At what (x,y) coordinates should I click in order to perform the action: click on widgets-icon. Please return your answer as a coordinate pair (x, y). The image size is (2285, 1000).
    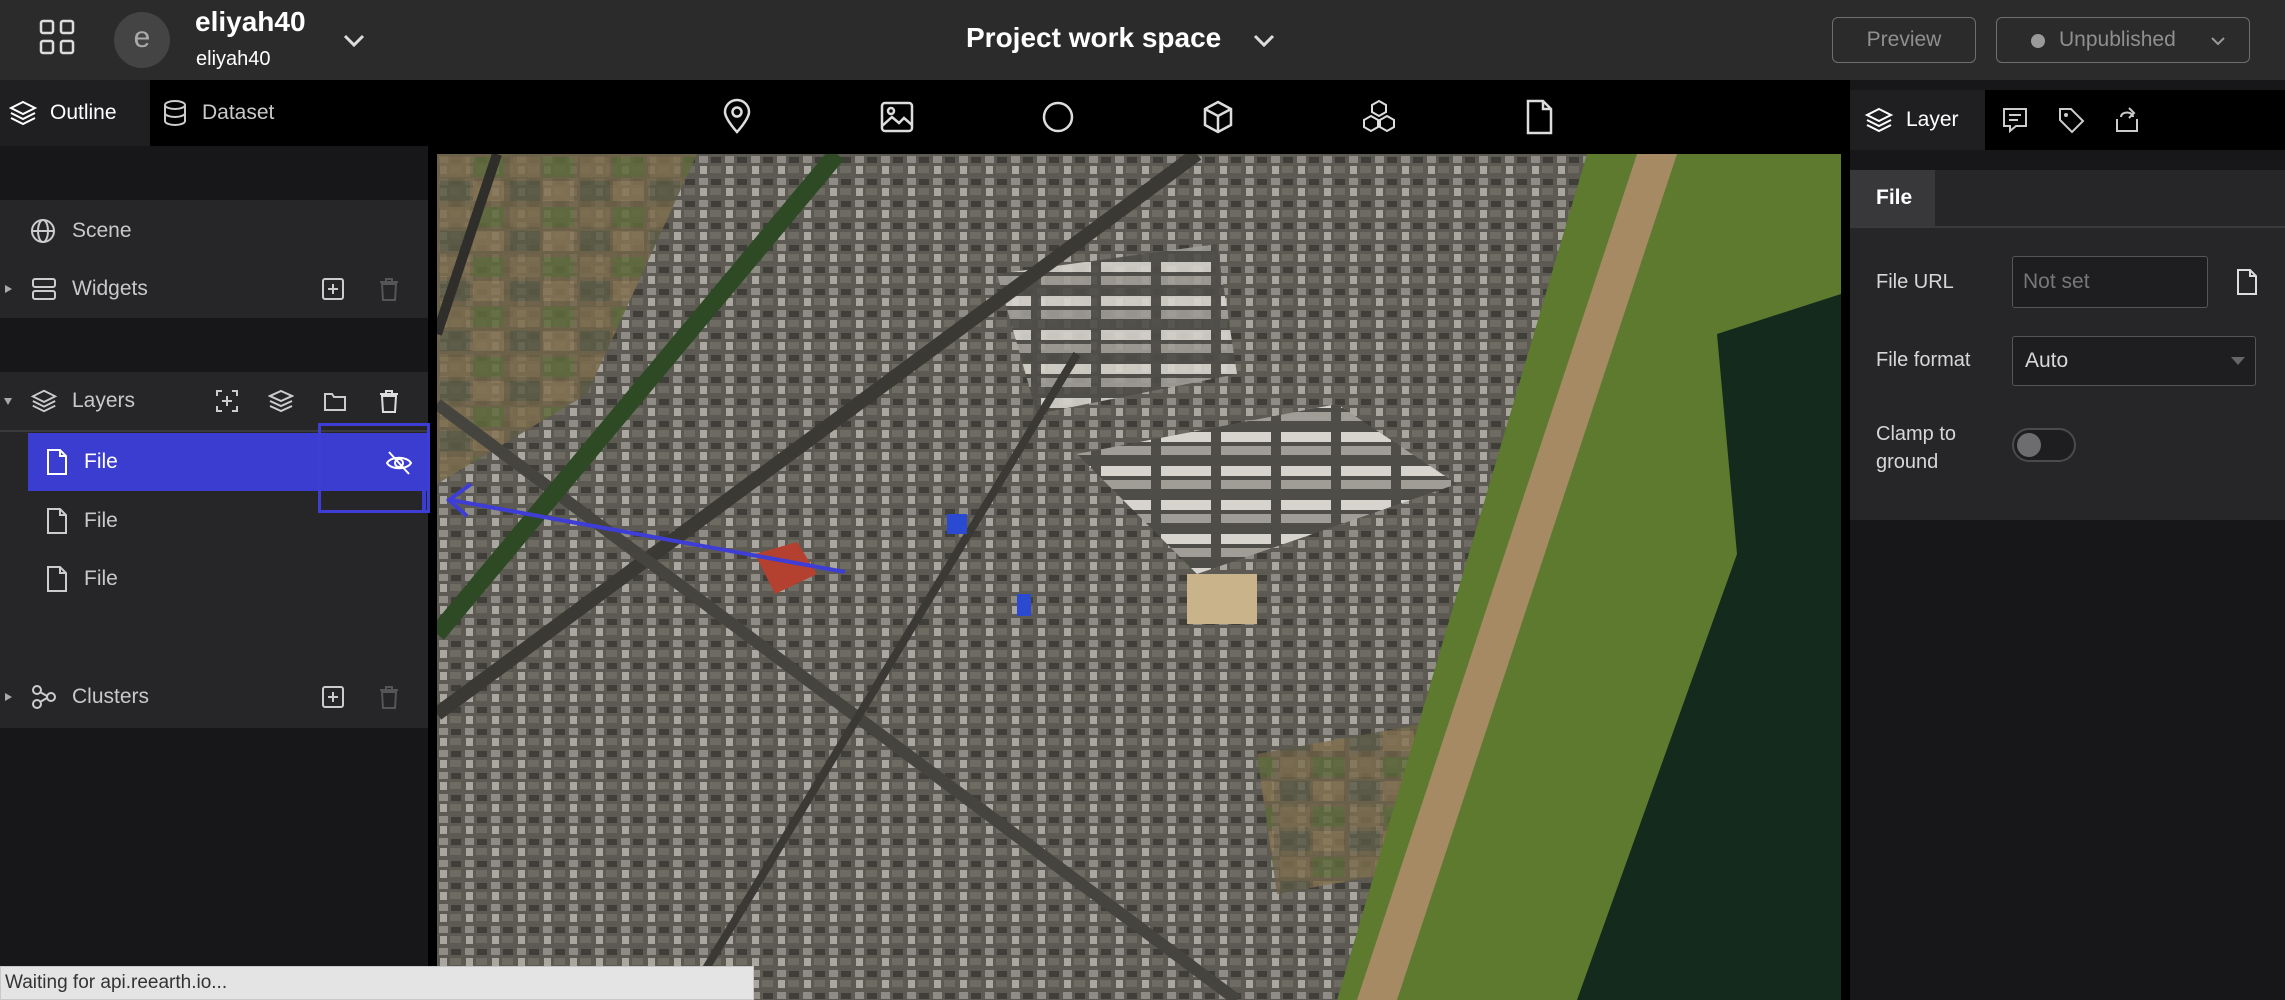
    Looking at the image, I should click on (44, 289).